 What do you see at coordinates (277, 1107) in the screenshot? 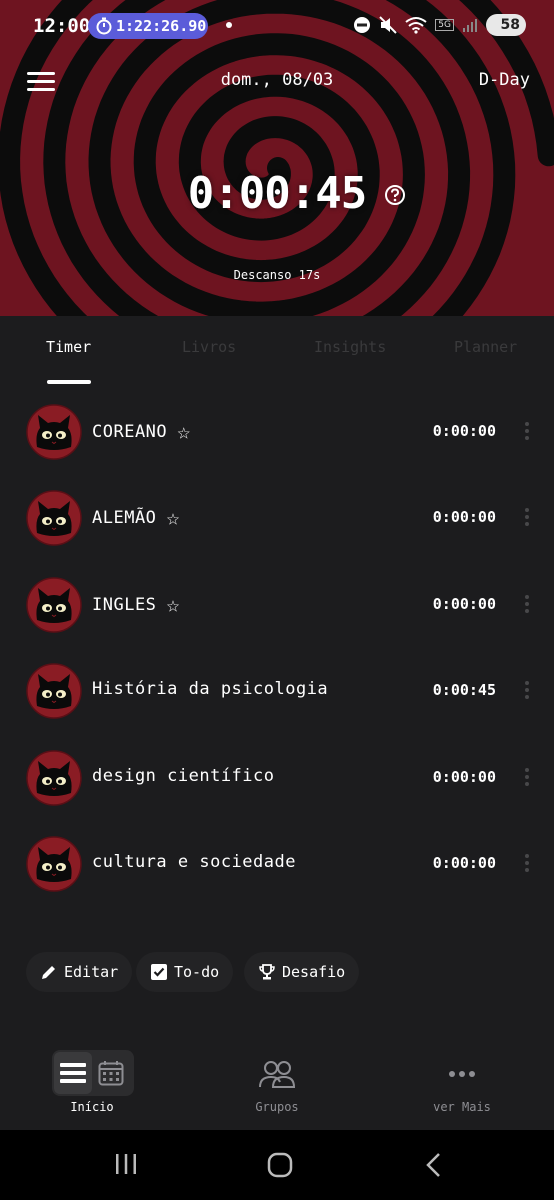
I see `nav-grupos-label: Grupos` at bounding box center [277, 1107].